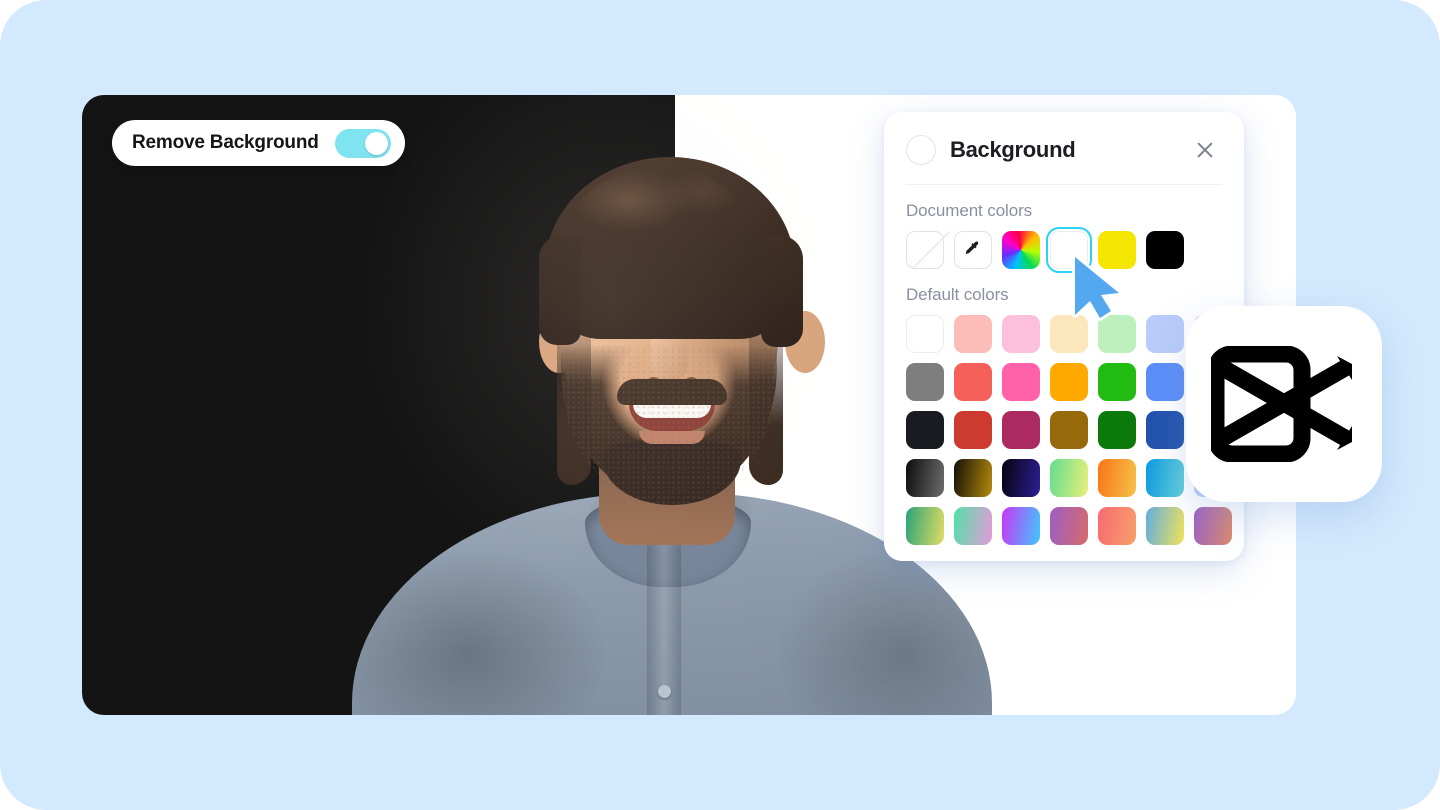 The height and width of the screenshot is (810, 1440). I want to click on panel-header: Background, so click(1064, 150).